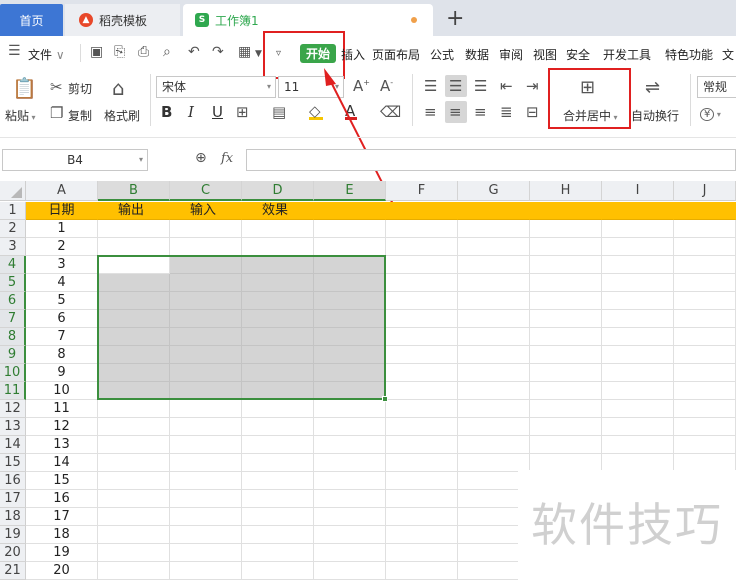  I want to click on cell-G3, so click(494, 247).